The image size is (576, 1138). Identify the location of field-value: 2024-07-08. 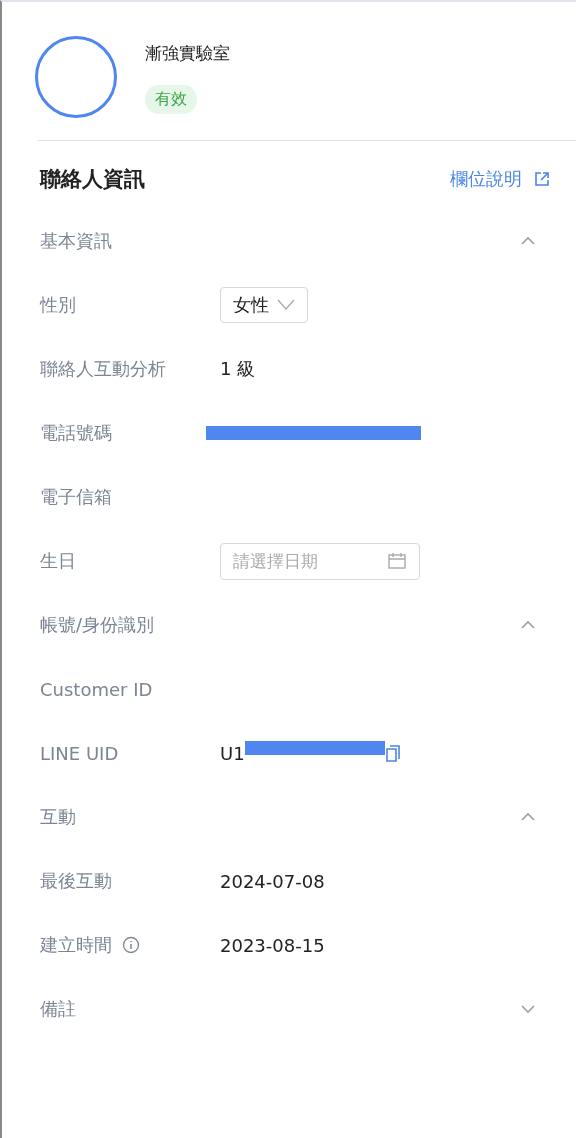
(272, 881).